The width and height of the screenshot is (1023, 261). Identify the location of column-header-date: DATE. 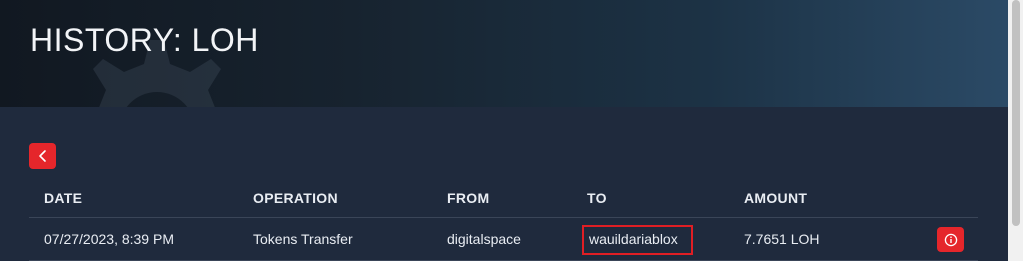
(63, 197).